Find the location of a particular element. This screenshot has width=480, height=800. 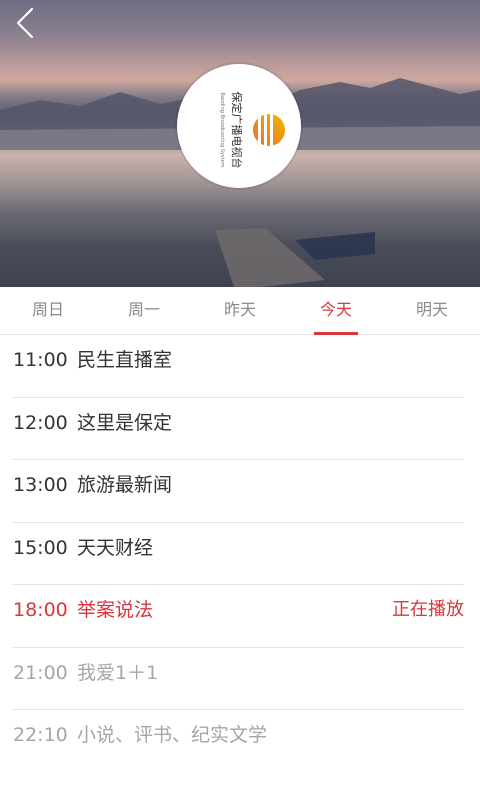

program-row: 22:10 小说、评书、纪实文学 is located at coordinates (238, 741).